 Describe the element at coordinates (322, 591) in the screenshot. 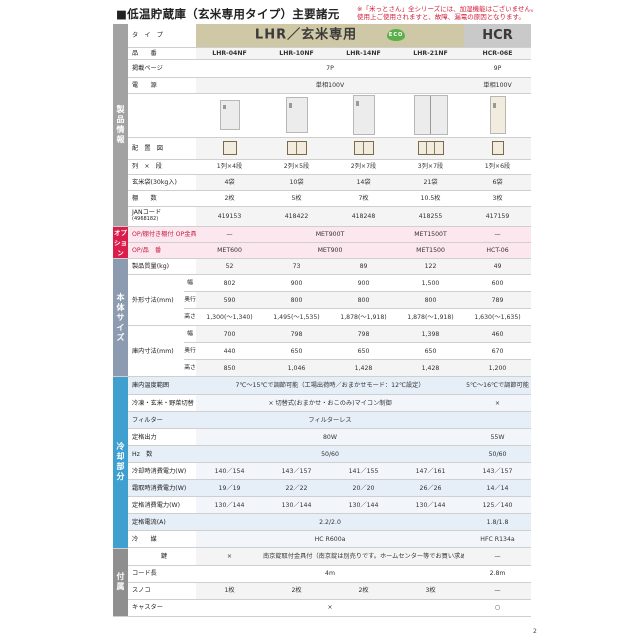

I see `row-sunoko: スノコ 1枚 2枚 2枚 3枚 —` at that location.